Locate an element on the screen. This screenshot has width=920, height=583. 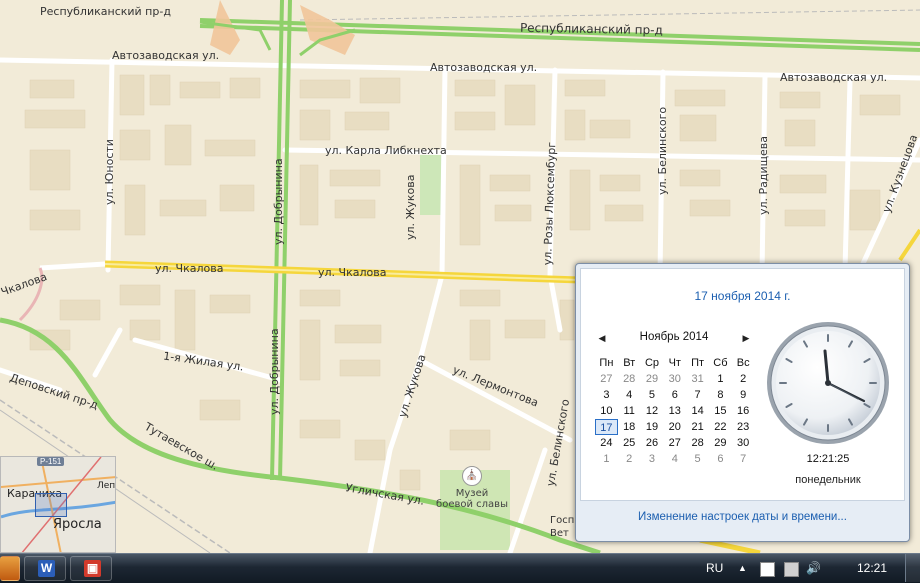
museum-icon: ⛪ is located at coordinates (472, 476).